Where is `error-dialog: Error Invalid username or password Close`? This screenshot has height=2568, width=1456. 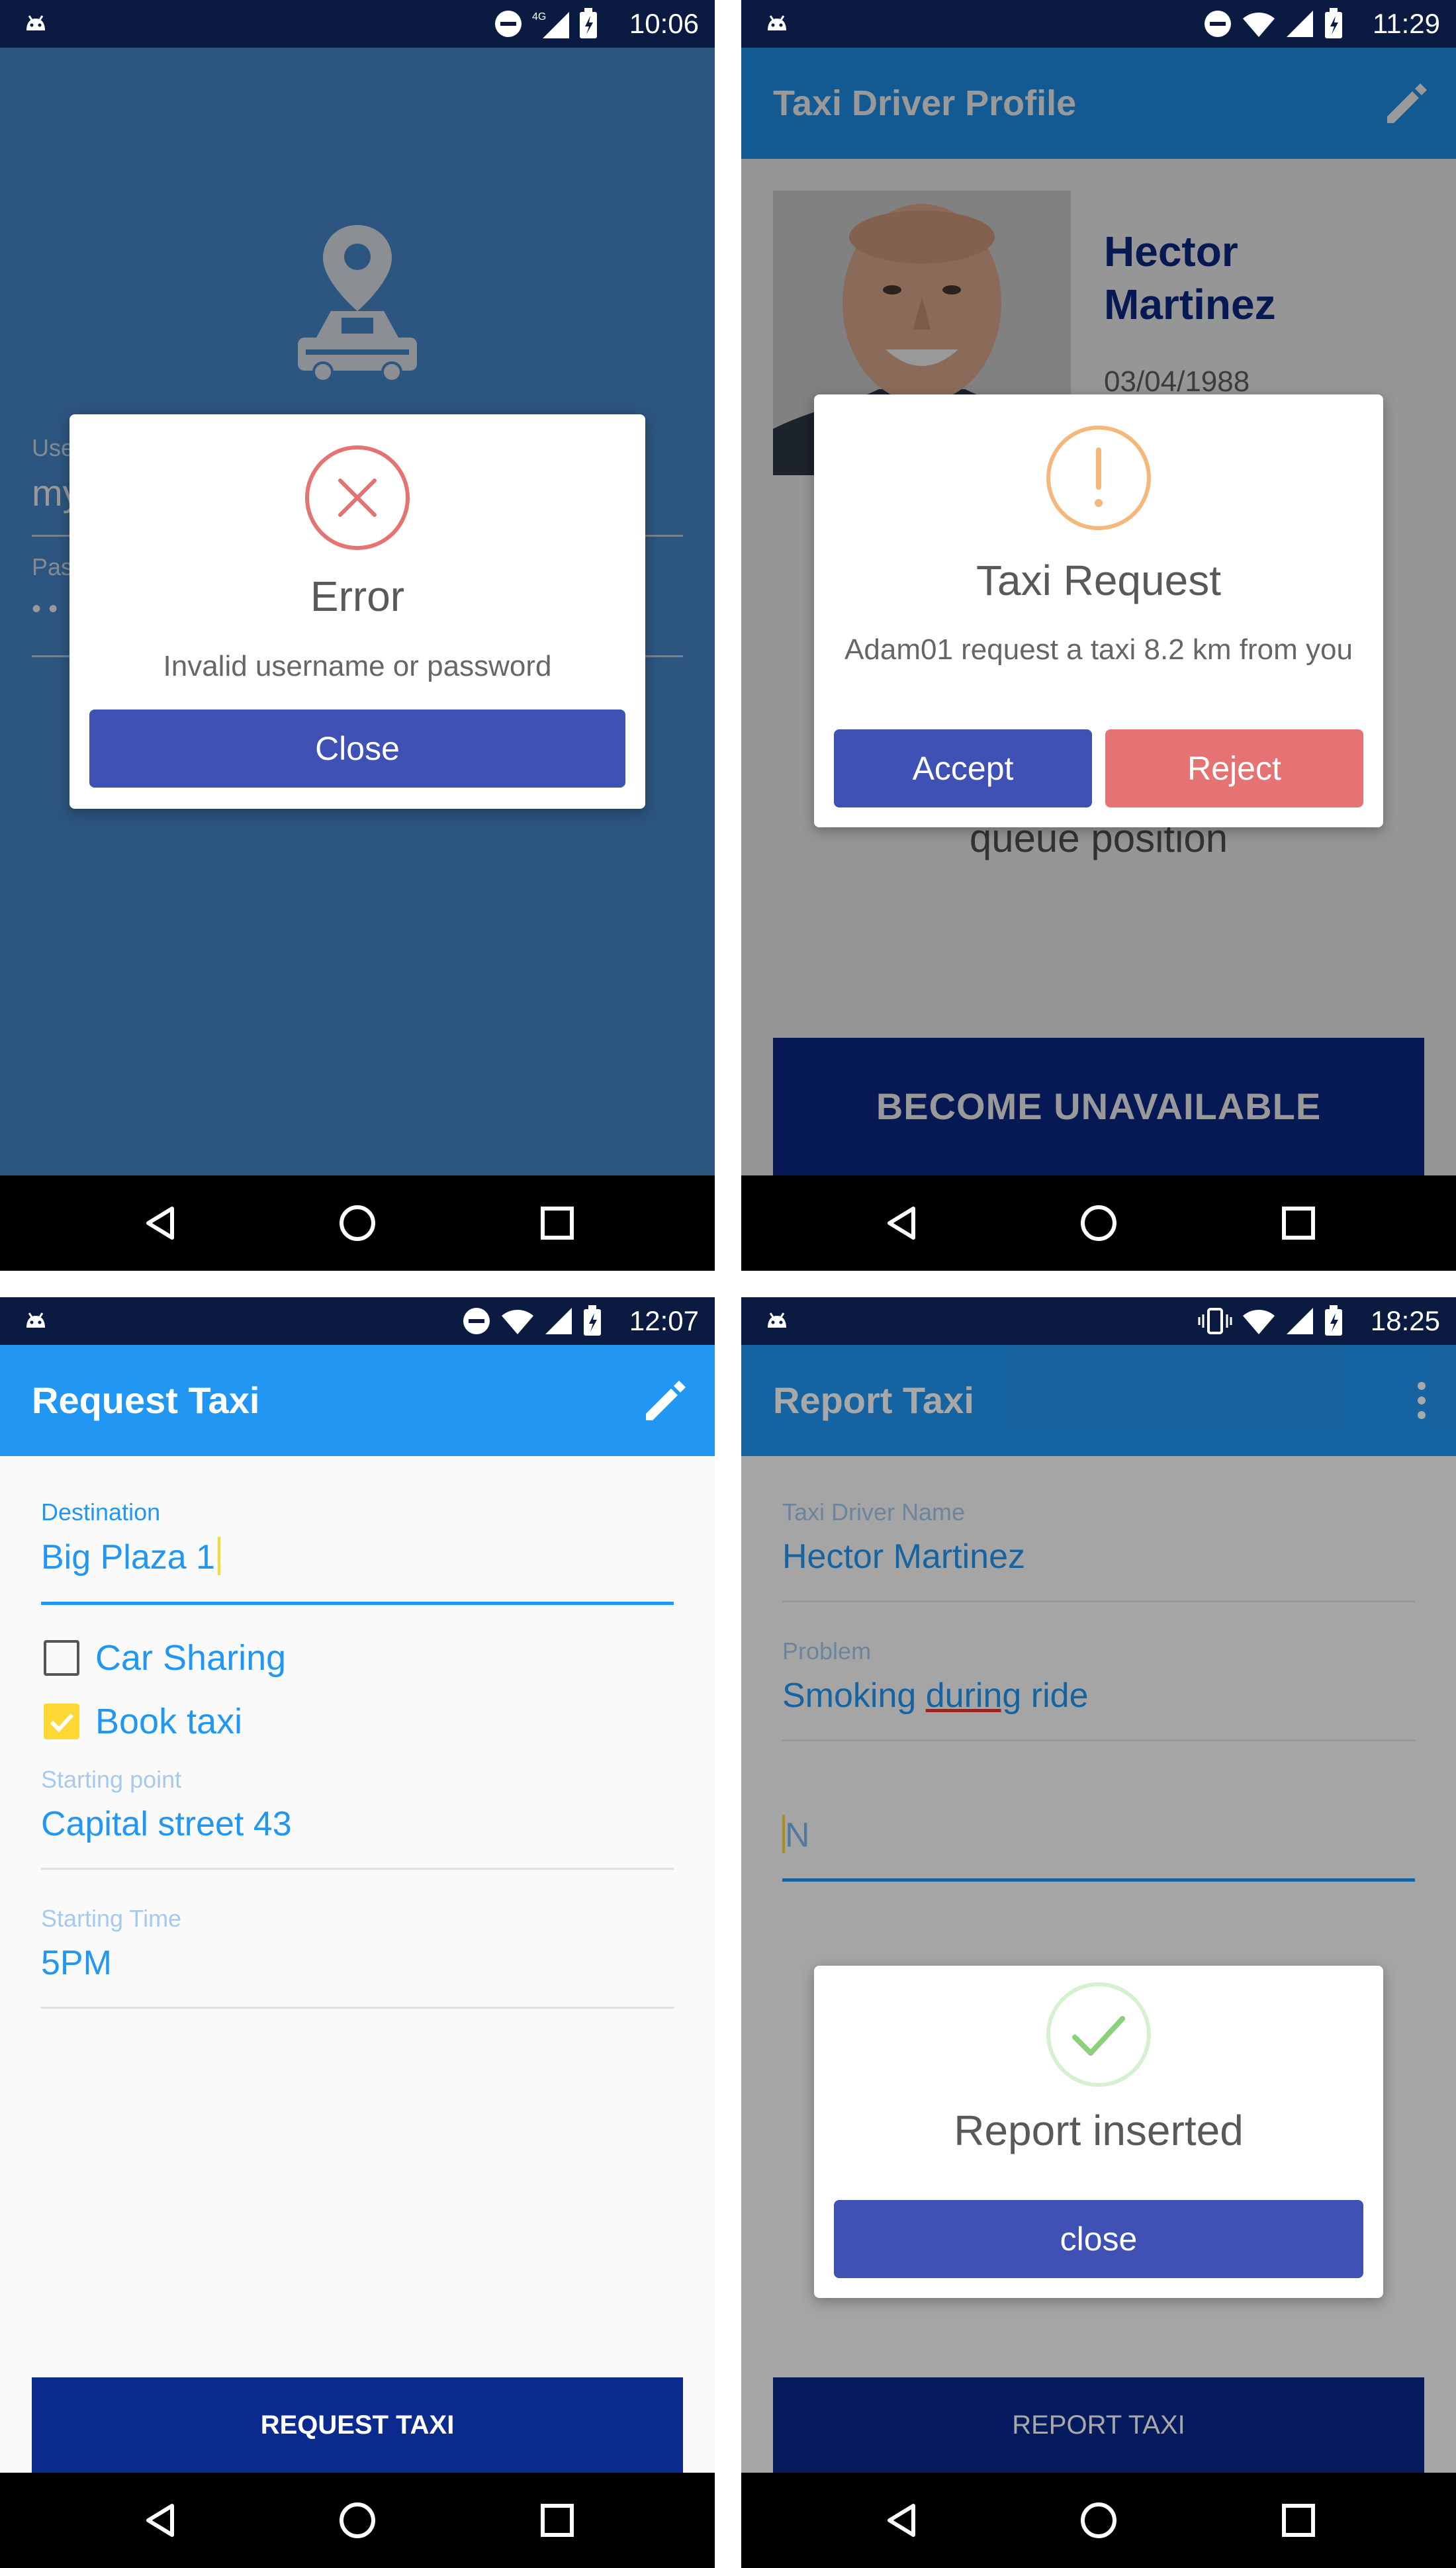
error-dialog: Error Invalid username or password Close is located at coordinates (357, 611).